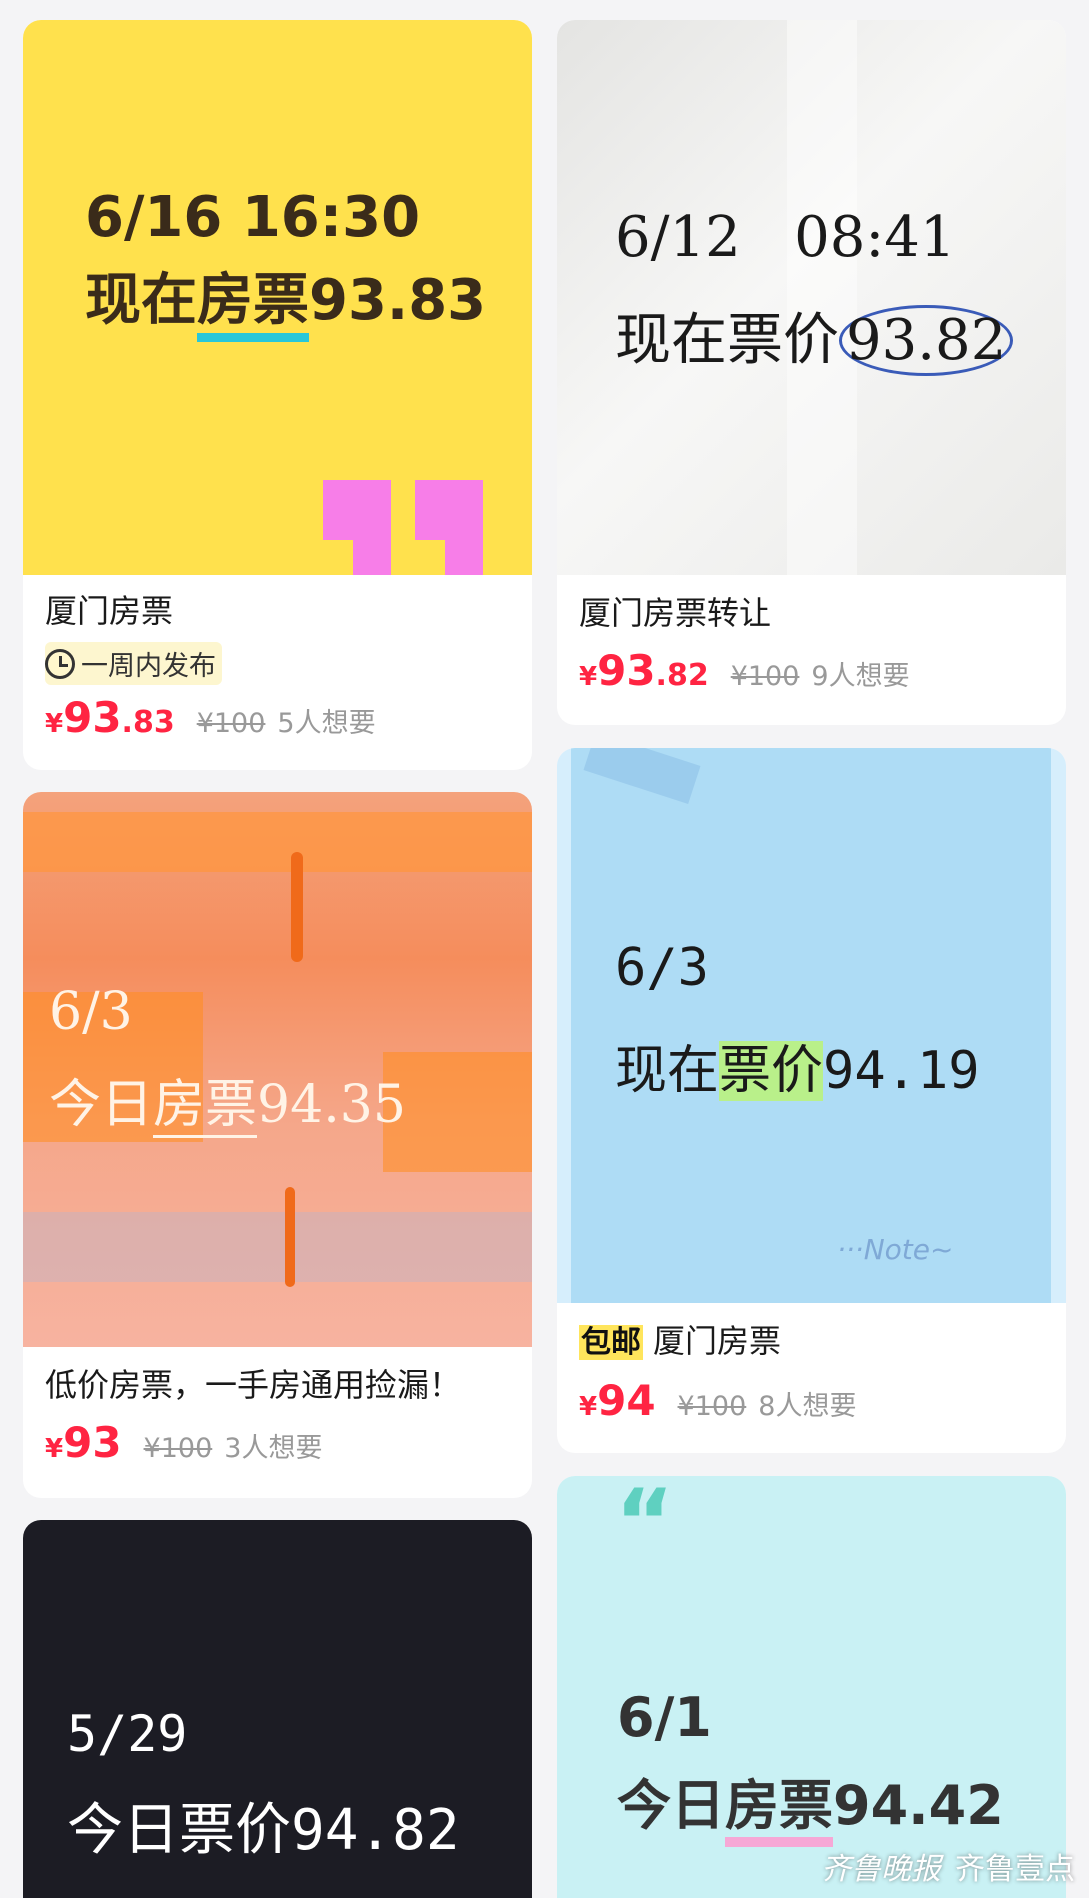 The height and width of the screenshot is (1898, 1089). What do you see at coordinates (811, 1025) in the screenshot?
I see `listing-cover-4: 6/3 现在票价94.19 ···Note~` at bounding box center [811, 1025].